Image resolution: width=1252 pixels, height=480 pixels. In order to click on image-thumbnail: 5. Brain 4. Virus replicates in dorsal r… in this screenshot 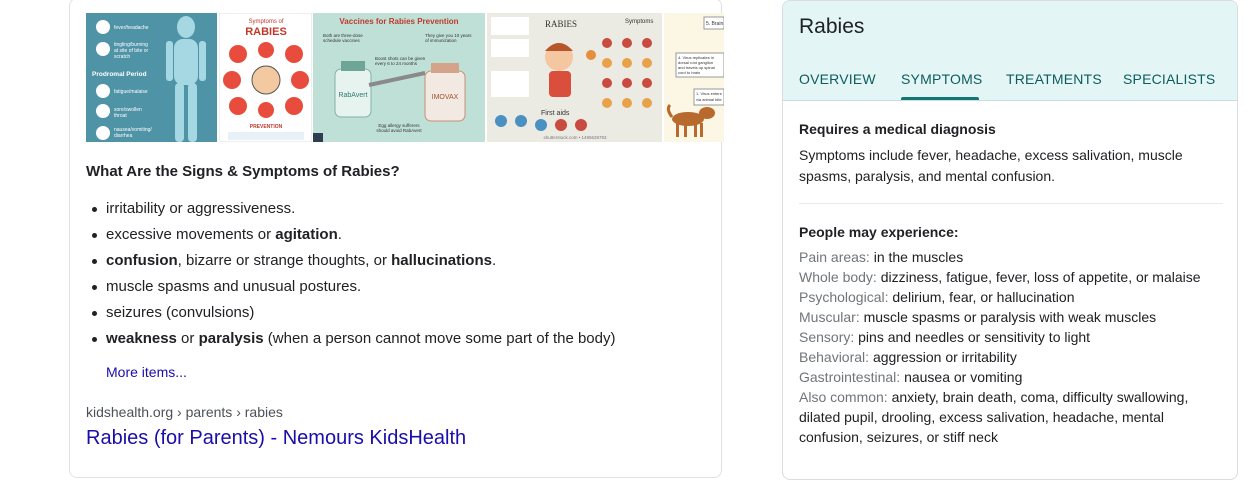, I will do `click(694, 77)`.